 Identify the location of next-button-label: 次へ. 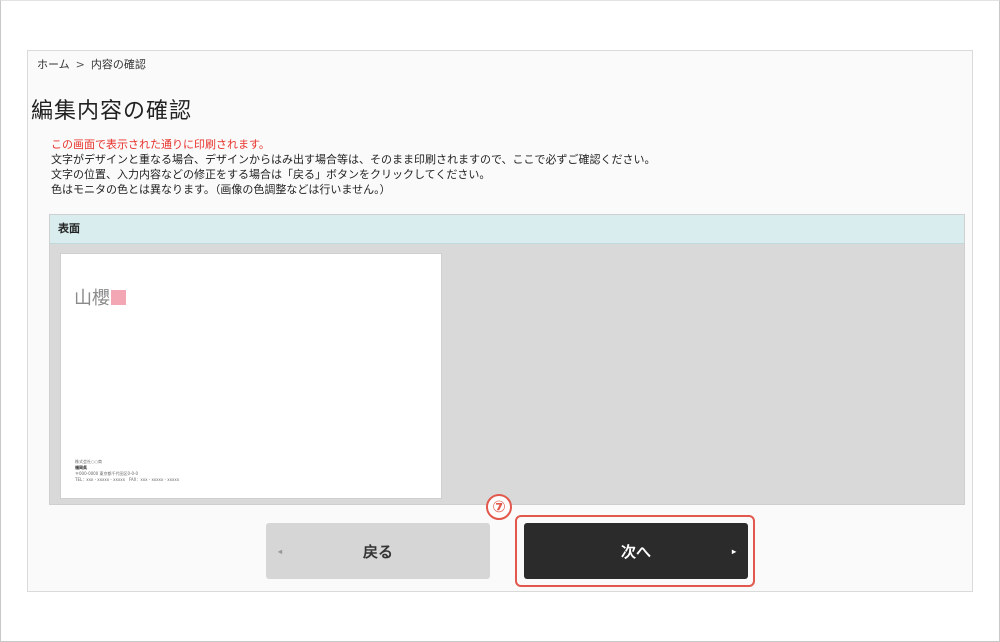
(635, 552).